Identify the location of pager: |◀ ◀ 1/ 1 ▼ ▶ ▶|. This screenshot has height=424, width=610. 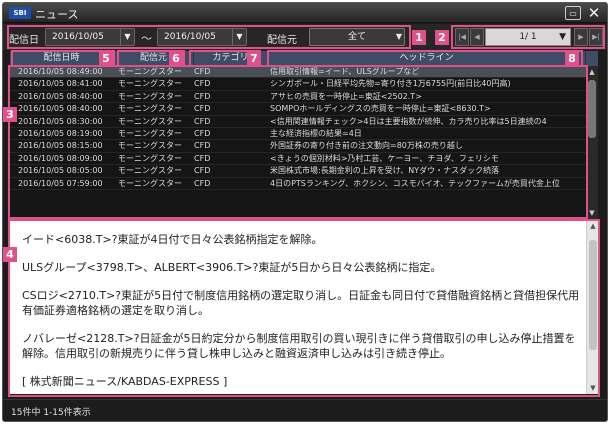
(529, 37).